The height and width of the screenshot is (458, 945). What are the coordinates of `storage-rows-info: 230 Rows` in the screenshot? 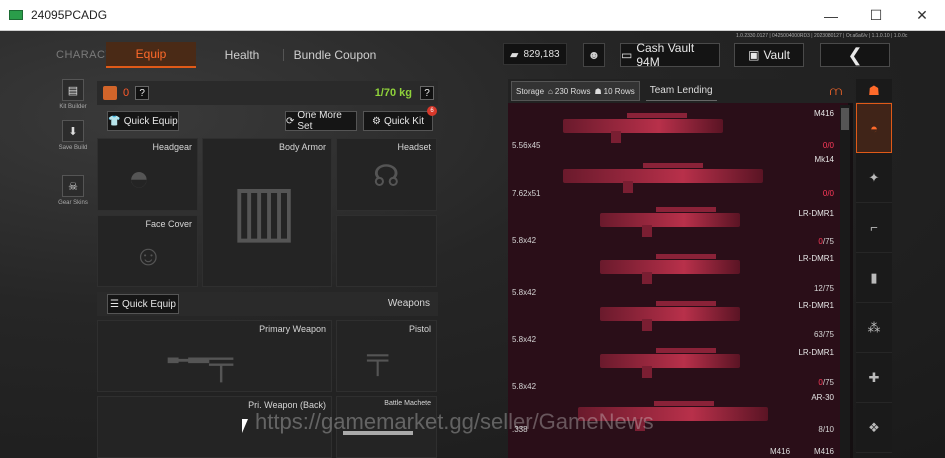 It's located at (572, 91).